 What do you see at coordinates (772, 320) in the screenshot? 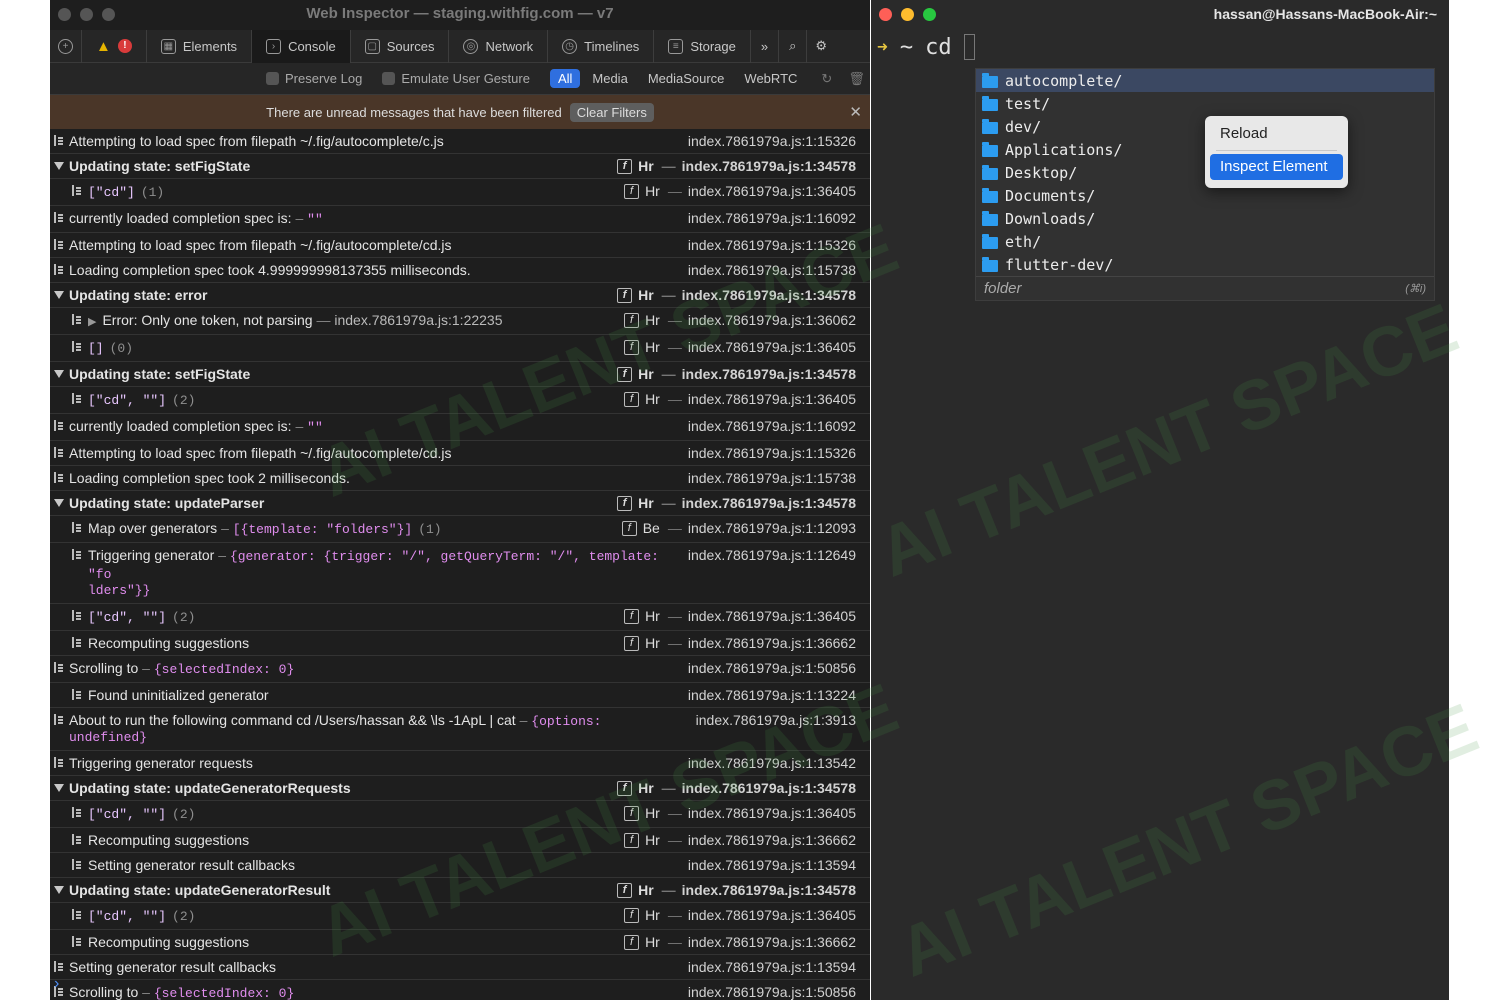
I see `source-link: index.7861979a.js:1:36062` at bounding box center [772, 320].